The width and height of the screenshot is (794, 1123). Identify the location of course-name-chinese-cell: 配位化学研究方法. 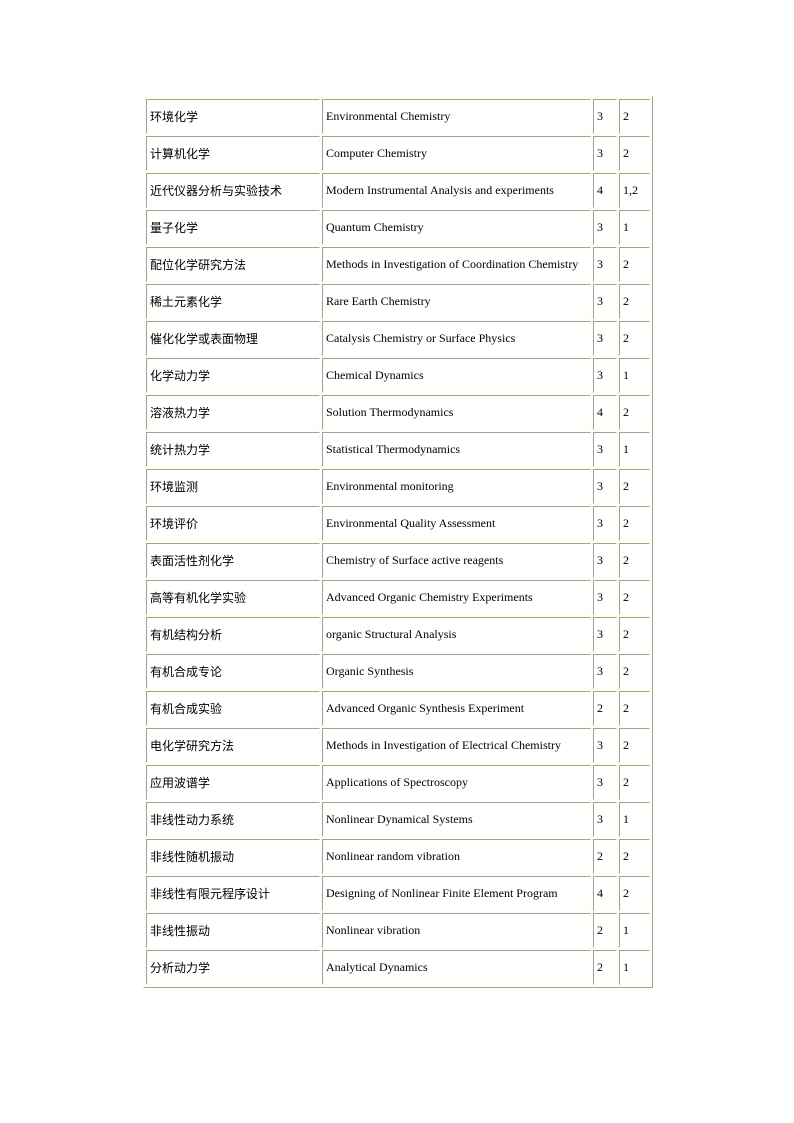
(233, 264).